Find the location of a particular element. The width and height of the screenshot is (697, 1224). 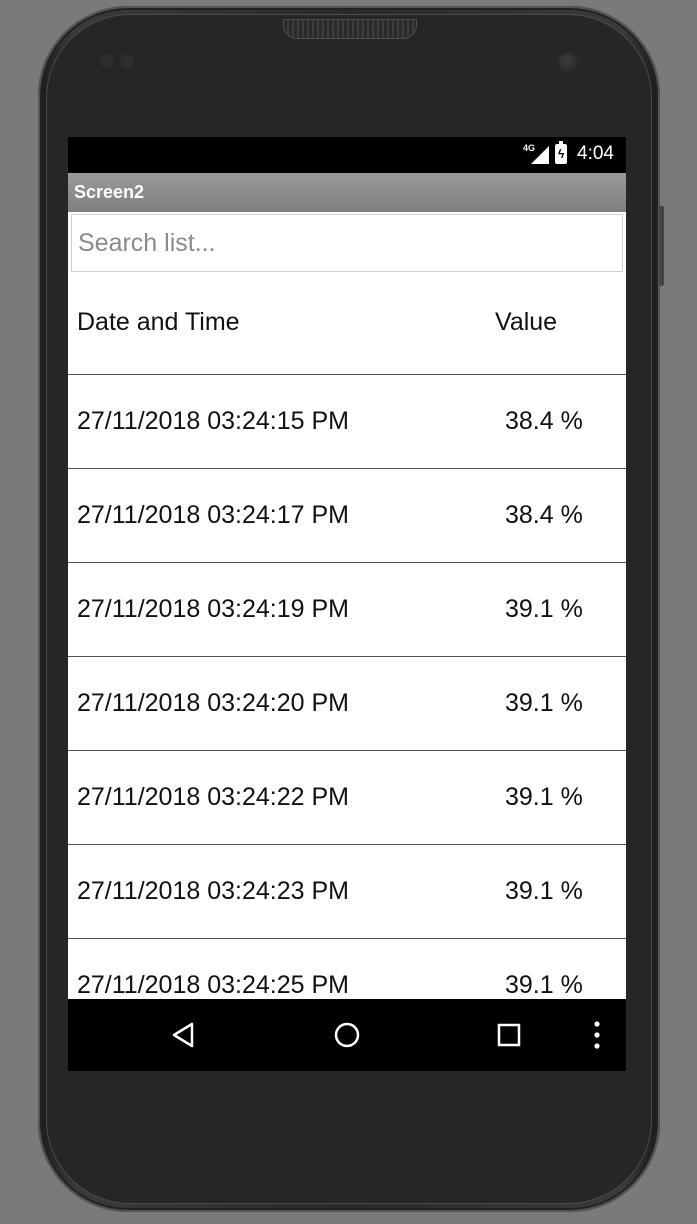

proximity-sensors is located at coordinates (120, 63).